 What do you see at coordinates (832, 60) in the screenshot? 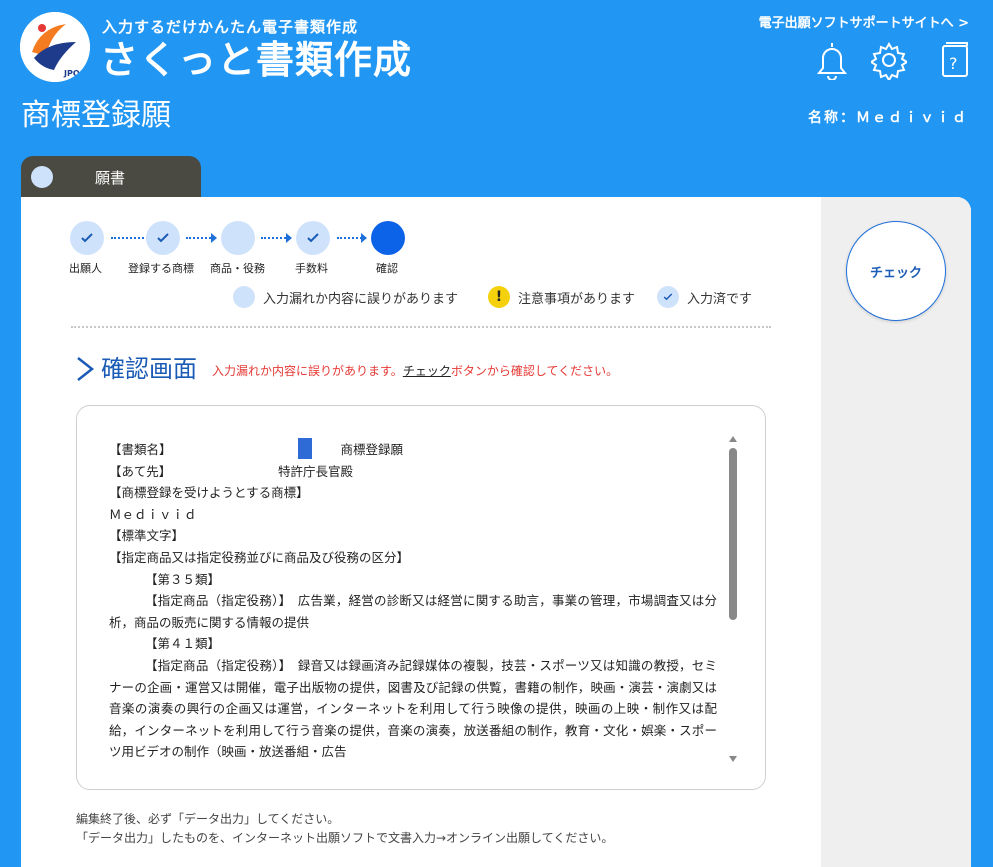
I see `notification-bell-icon` at bounding box center [832, 60].